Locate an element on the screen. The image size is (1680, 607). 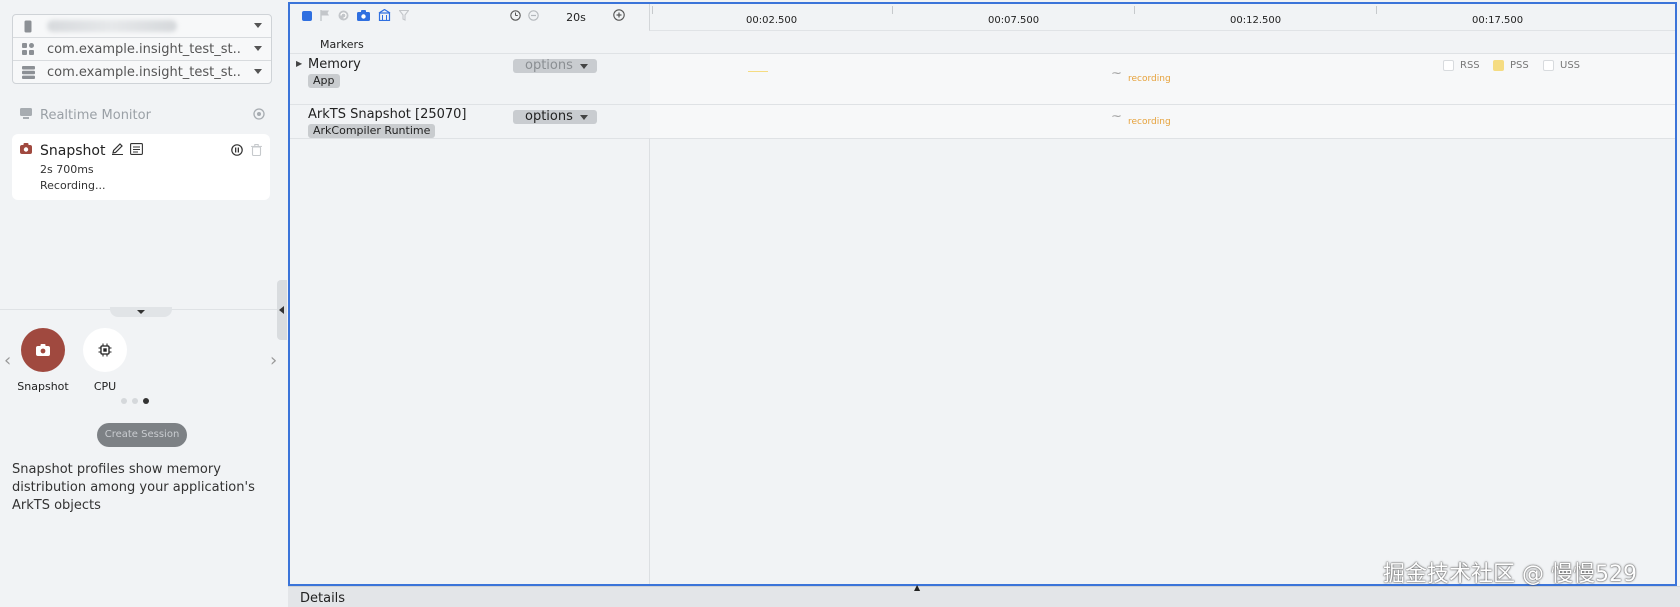
legend-rss-checkbox is located at coordinates (1448, 65).